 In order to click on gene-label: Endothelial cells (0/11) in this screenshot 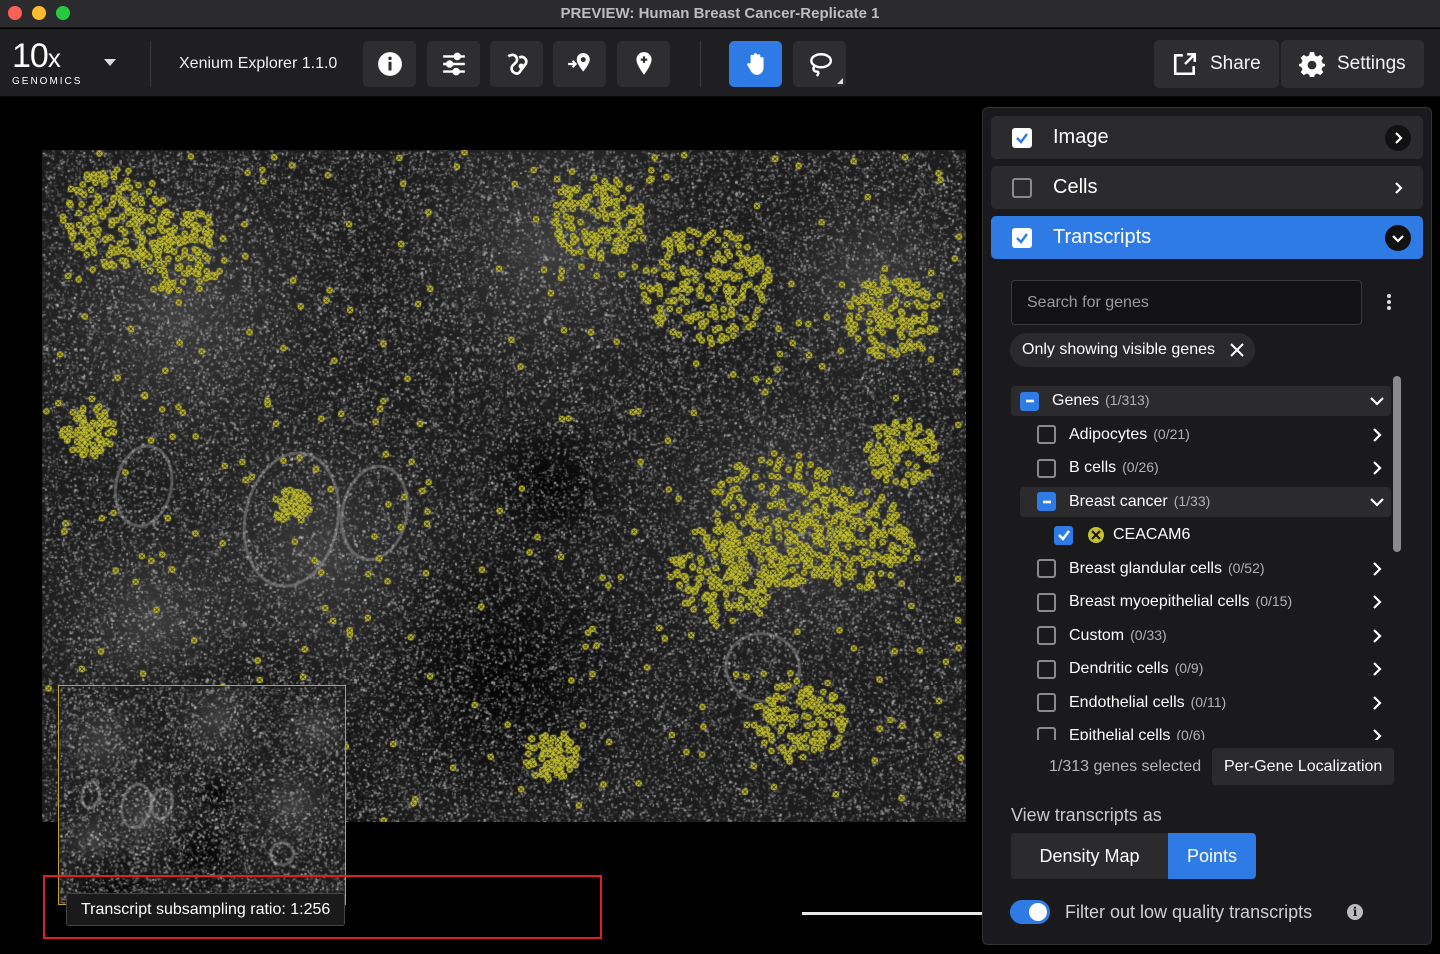, I will do `click(1147, 703)`.